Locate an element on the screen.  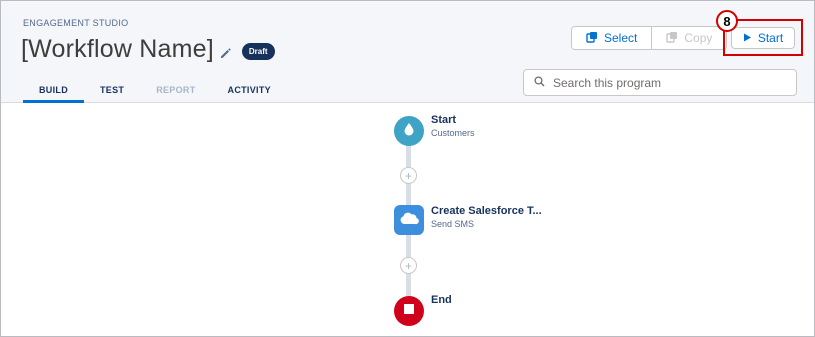
end-node-label: End is located at coordinates (441, 300).